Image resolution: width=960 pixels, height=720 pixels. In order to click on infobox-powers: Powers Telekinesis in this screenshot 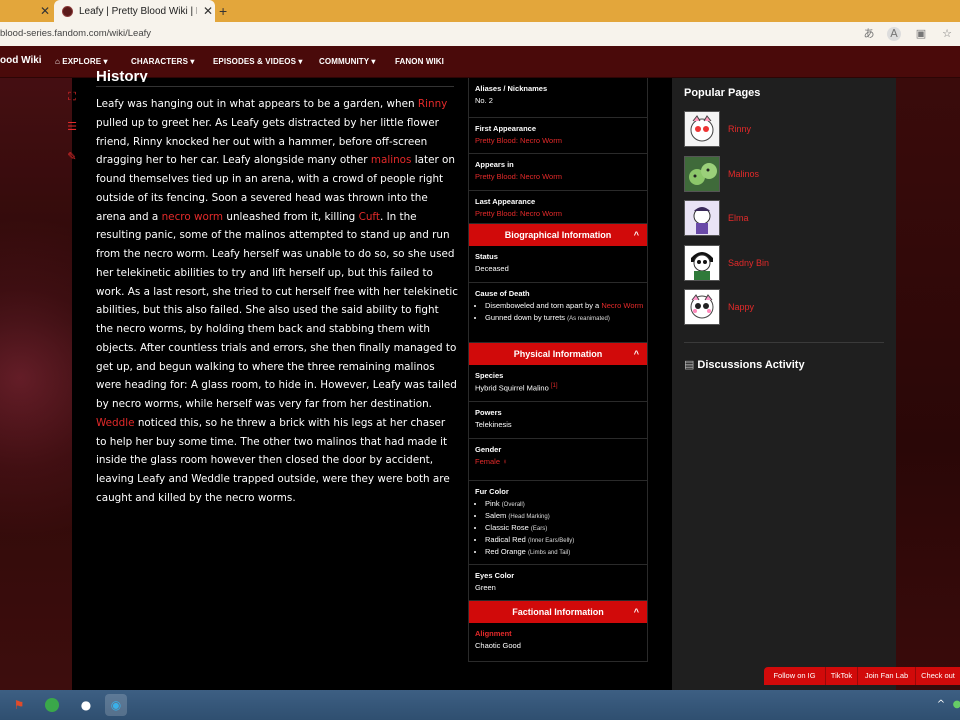, I will do `click(558, 420)`.